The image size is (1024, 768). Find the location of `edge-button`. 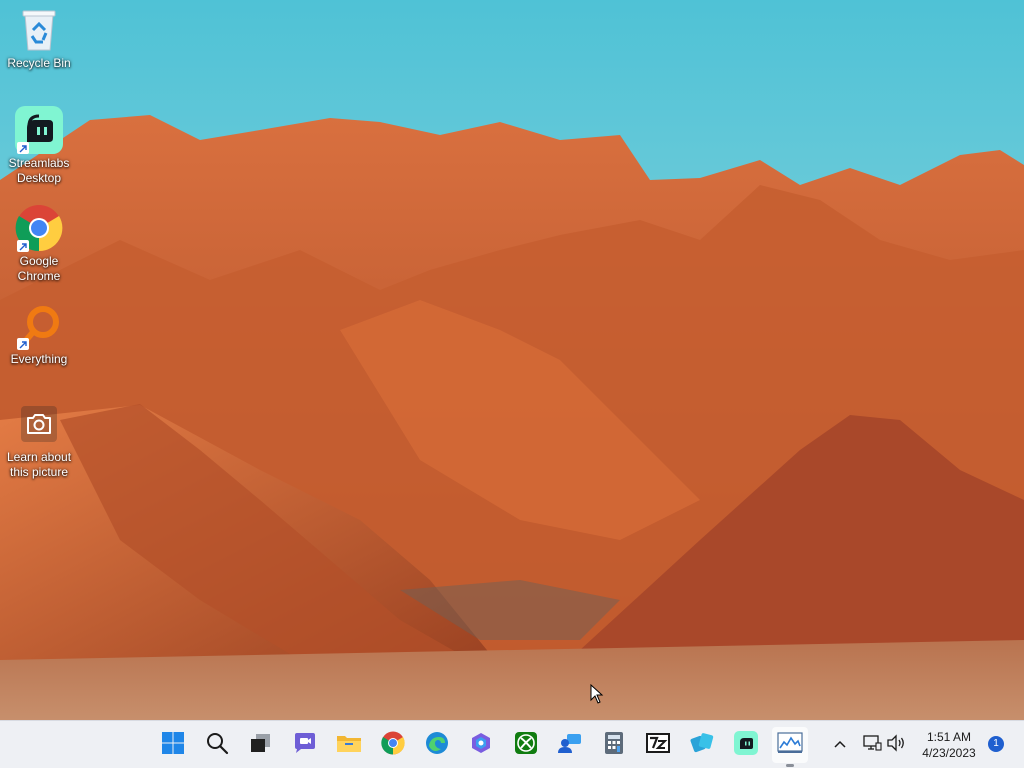

edge-button is located at coordinates (437, 745).